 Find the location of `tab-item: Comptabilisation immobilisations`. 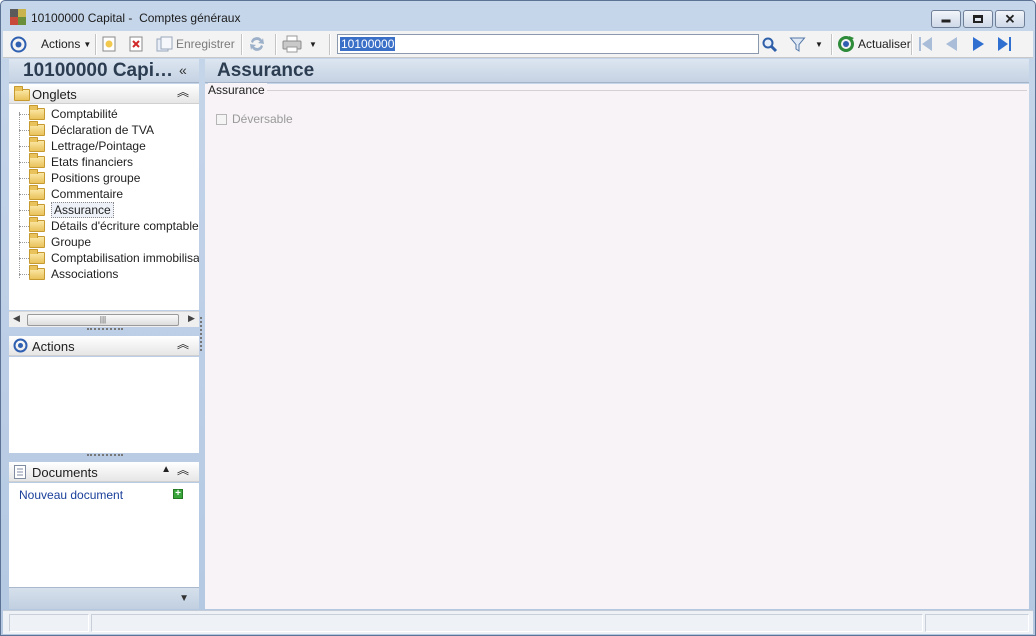

tab-item: Comptabilisation immobilisations is located at coordinates (109, 257).